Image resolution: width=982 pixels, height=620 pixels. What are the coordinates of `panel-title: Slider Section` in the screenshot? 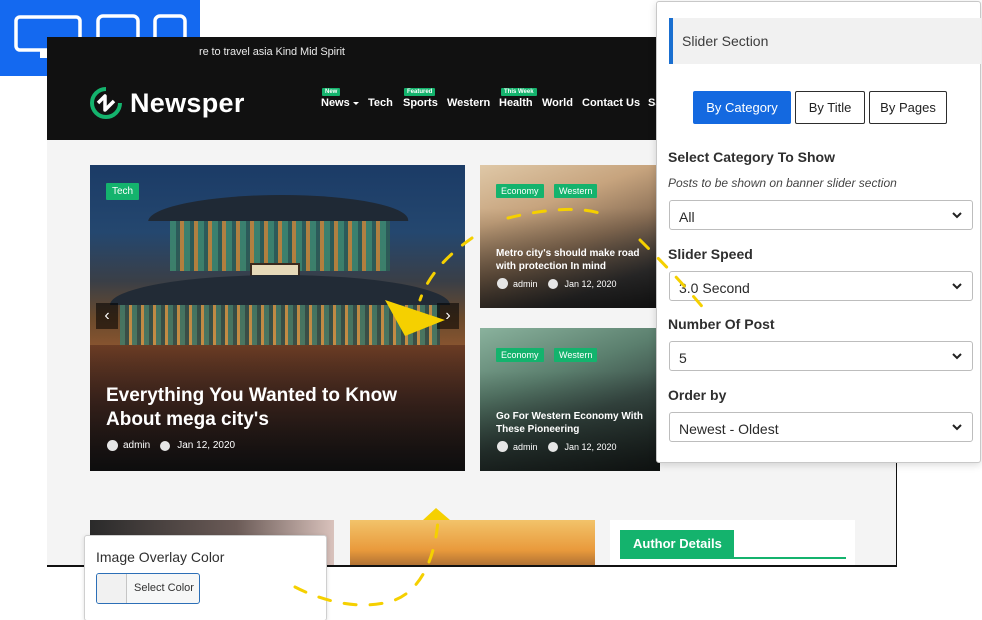 It's located at (725, 41).